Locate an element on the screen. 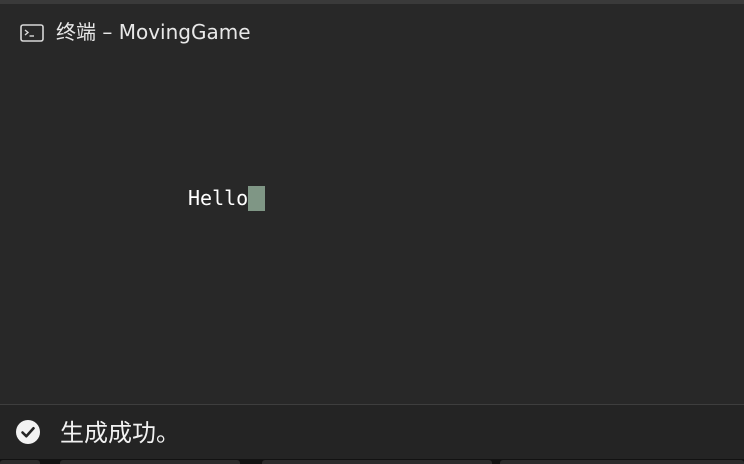  text-cursor is located at coordinates (257, 198).